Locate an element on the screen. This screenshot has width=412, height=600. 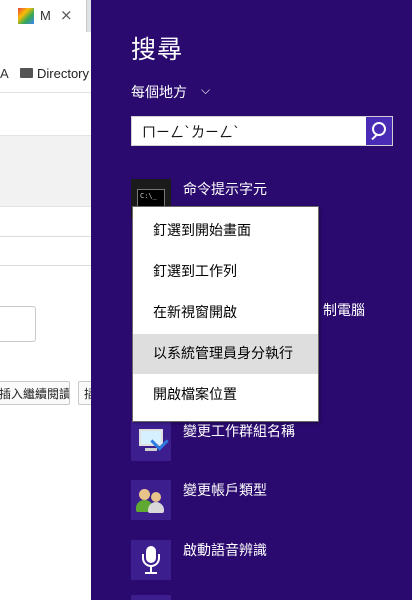
monitor-icon is located at coordinates (151, 441).